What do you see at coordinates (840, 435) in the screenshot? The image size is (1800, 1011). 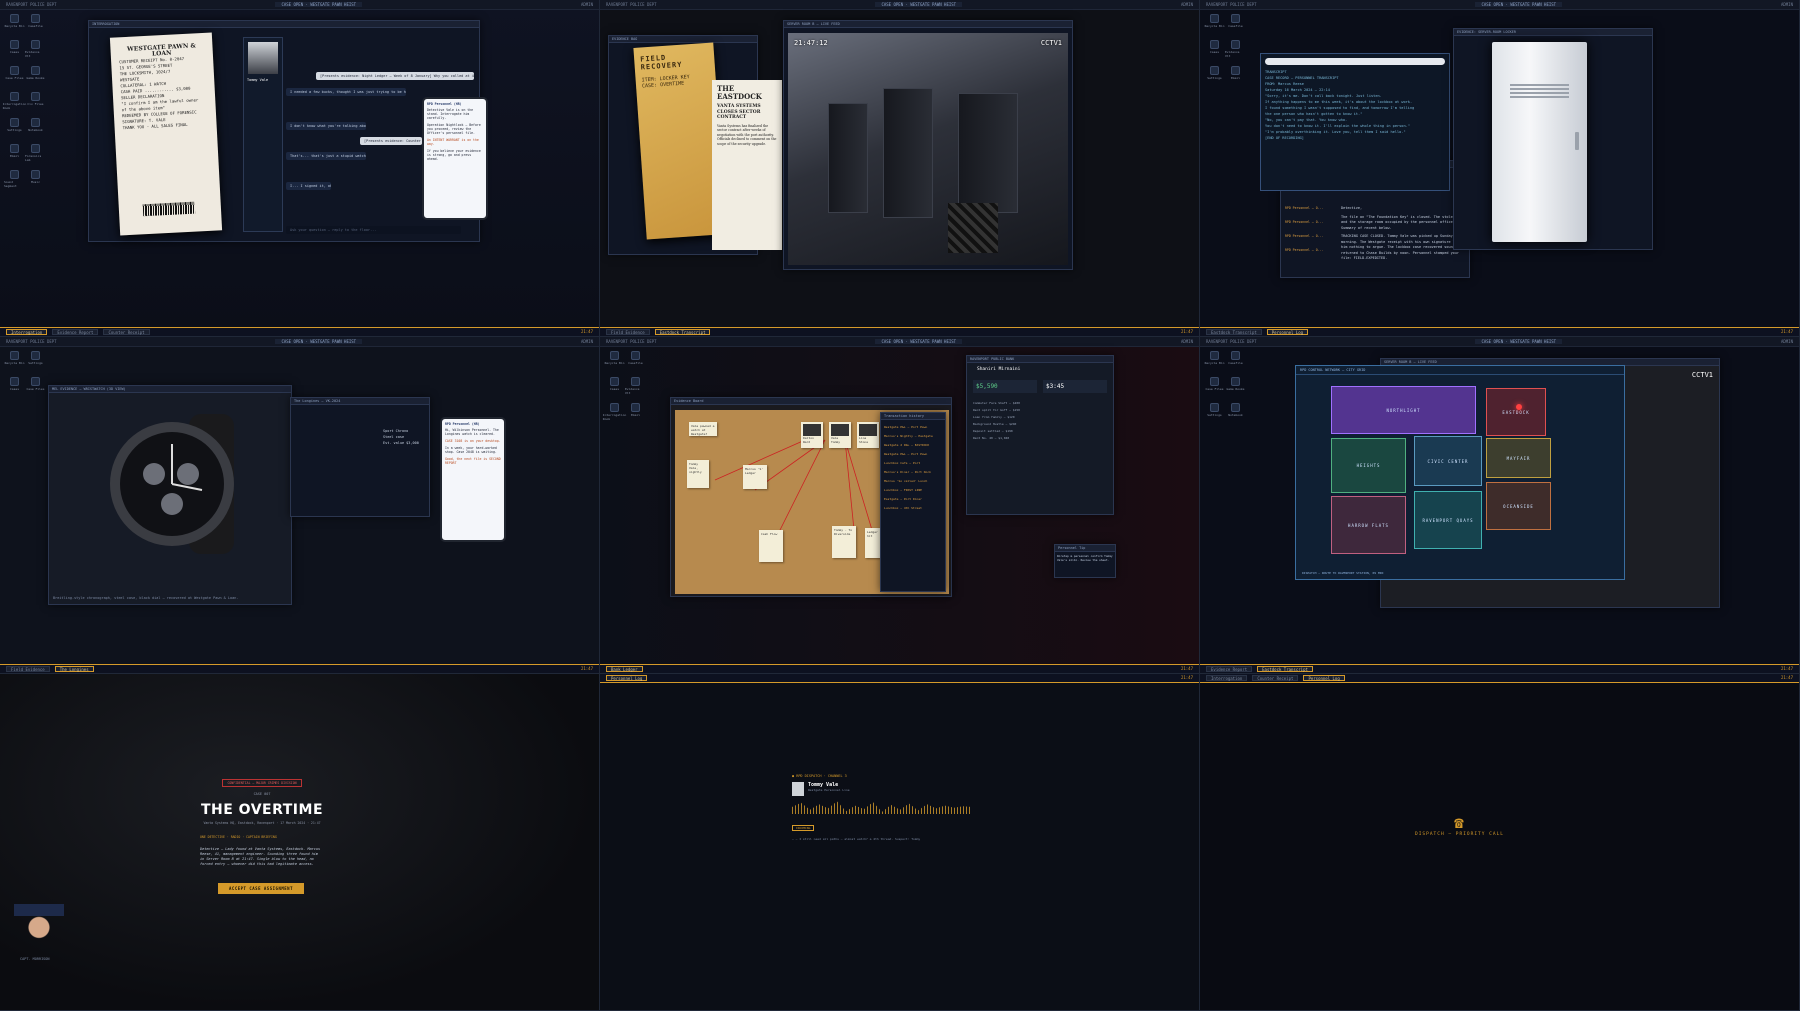 I see `suspect-card: Vale Tommy` at bounding box center [840, 435].